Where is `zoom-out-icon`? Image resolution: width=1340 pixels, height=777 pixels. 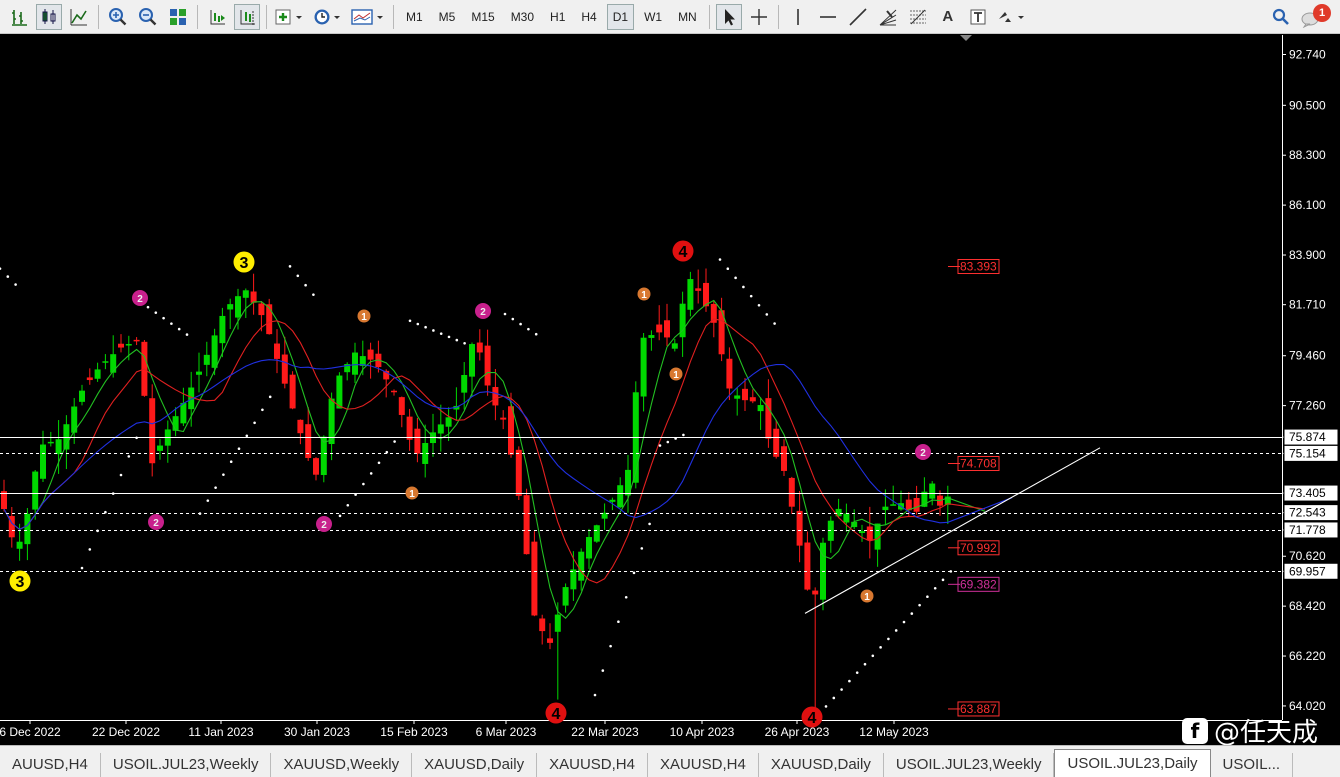
zoom-out-icon is located at coordinates (148, 17).